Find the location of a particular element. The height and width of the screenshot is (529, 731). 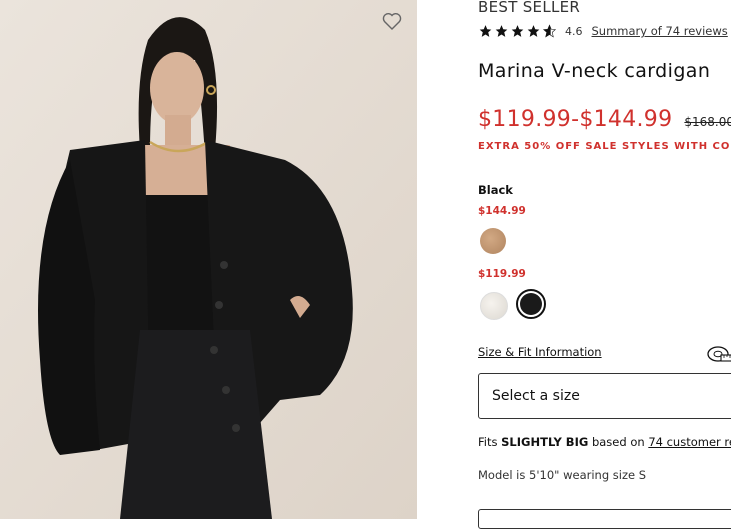

rating-value: 4.6 is located at coordinates (574, 31).